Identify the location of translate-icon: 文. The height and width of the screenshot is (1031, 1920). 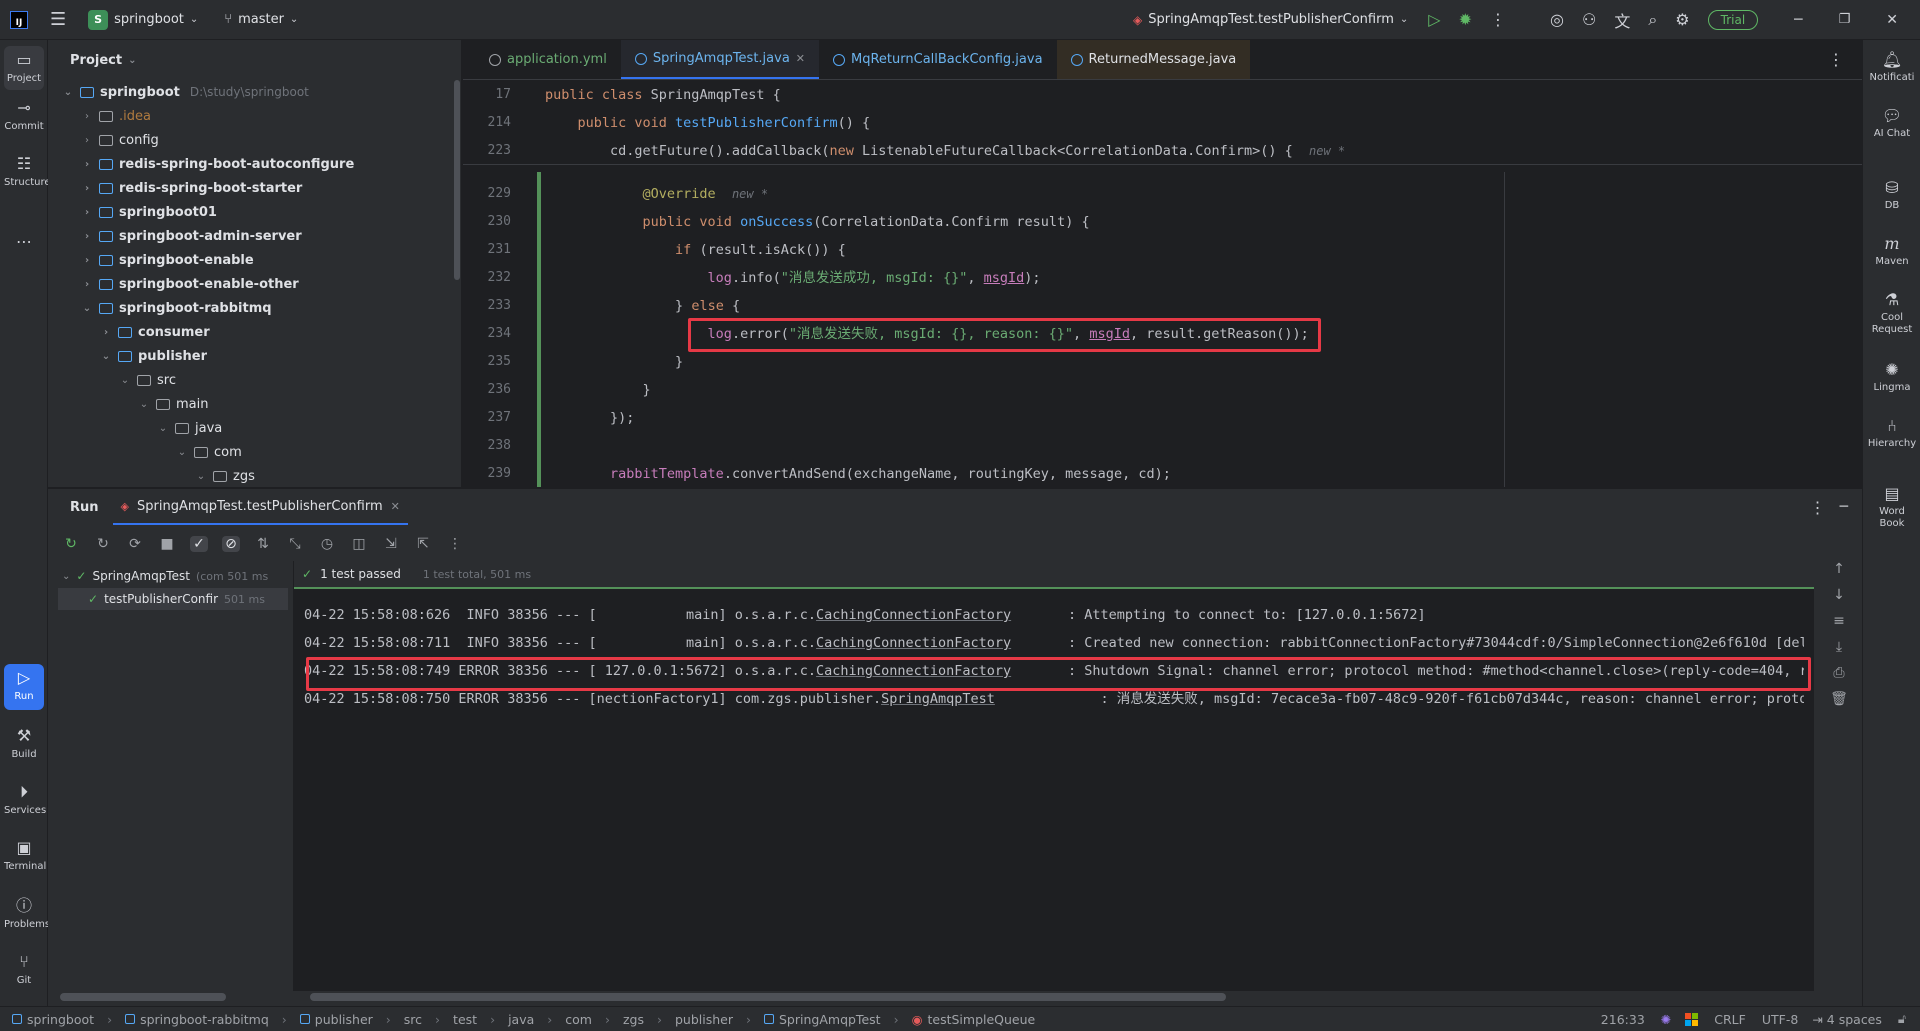
(1622, 20).